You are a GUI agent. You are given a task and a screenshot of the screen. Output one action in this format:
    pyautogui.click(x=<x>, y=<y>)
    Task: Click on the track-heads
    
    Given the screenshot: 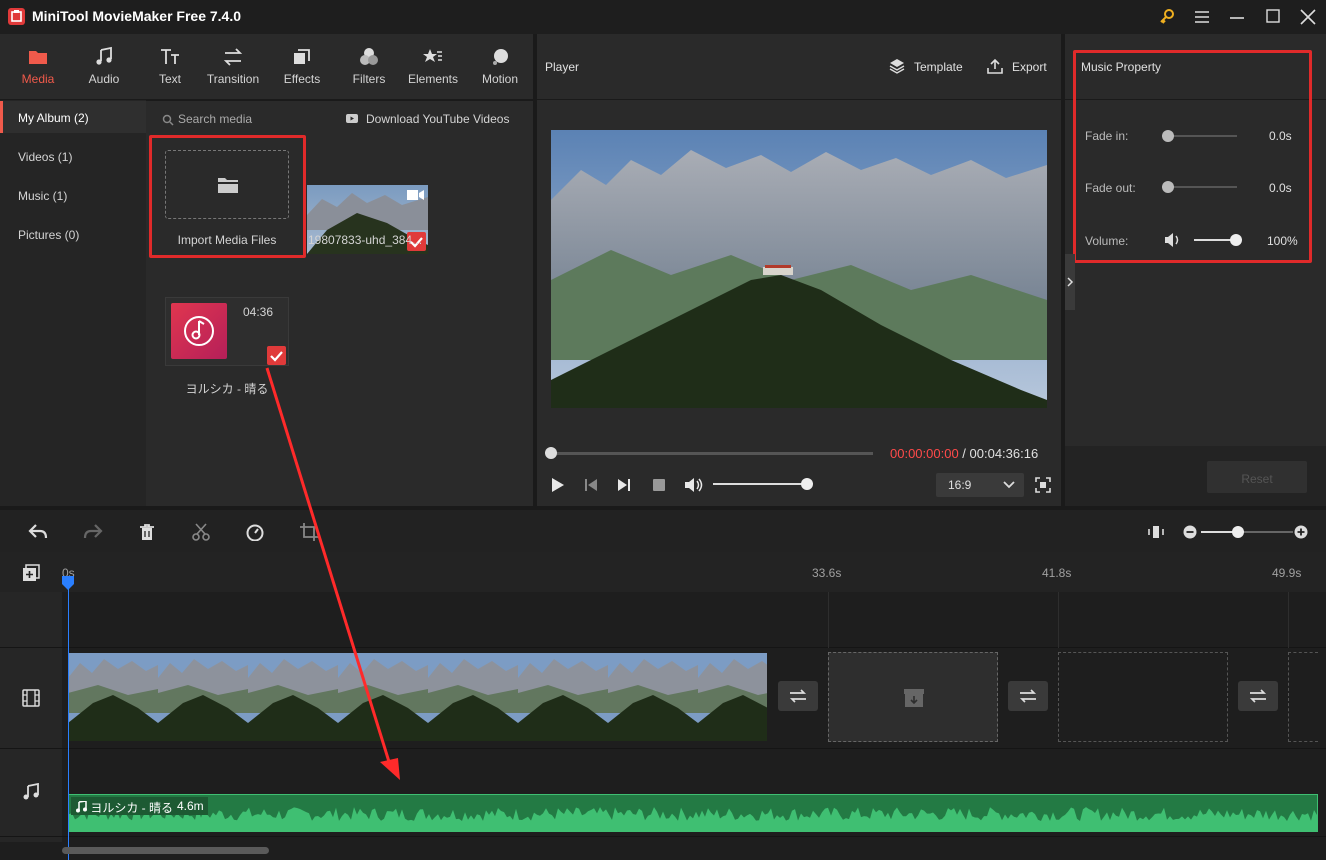 What is the action you would take?
    pyautogui.click(x=31, y=717)
    